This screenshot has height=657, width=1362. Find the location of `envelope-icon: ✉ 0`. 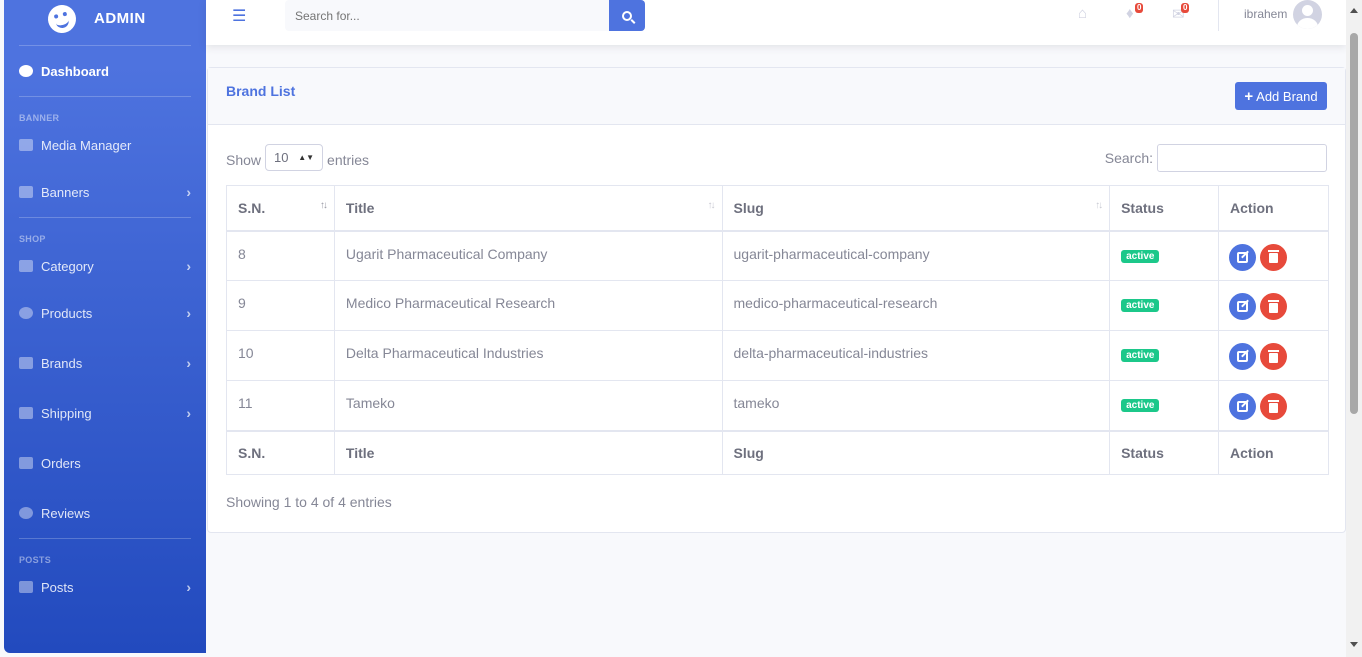

envelope-icon: ✉ 0 is located at coordinates (1181, 13).